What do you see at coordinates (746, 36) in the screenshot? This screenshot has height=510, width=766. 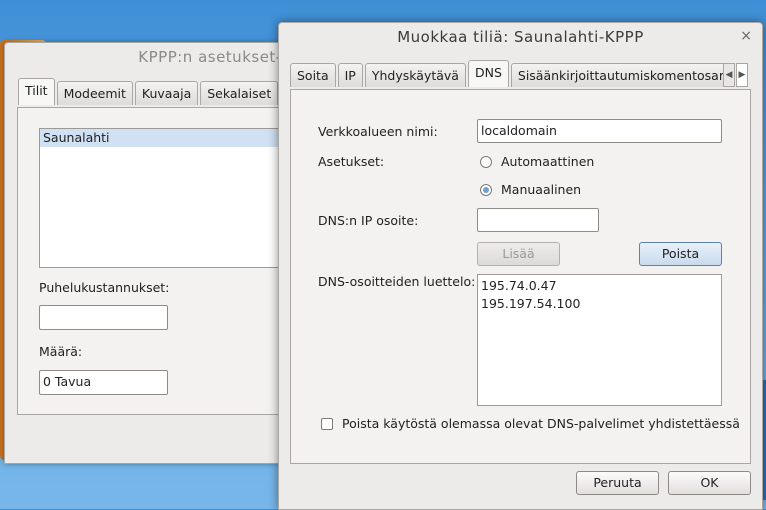 I see `close-icon: ×` at bounding box center [746, 36].